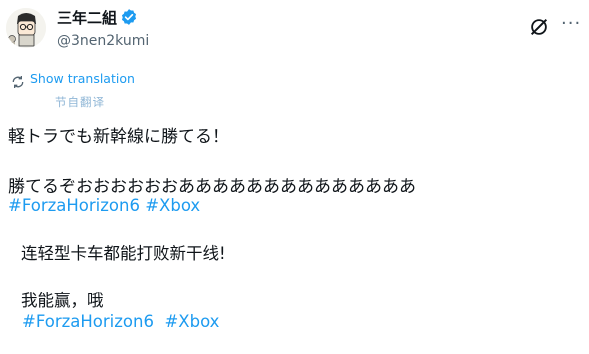  Describe the element at coordinates (26, 28) in the screenshot. I see `author-avatar` at that location.